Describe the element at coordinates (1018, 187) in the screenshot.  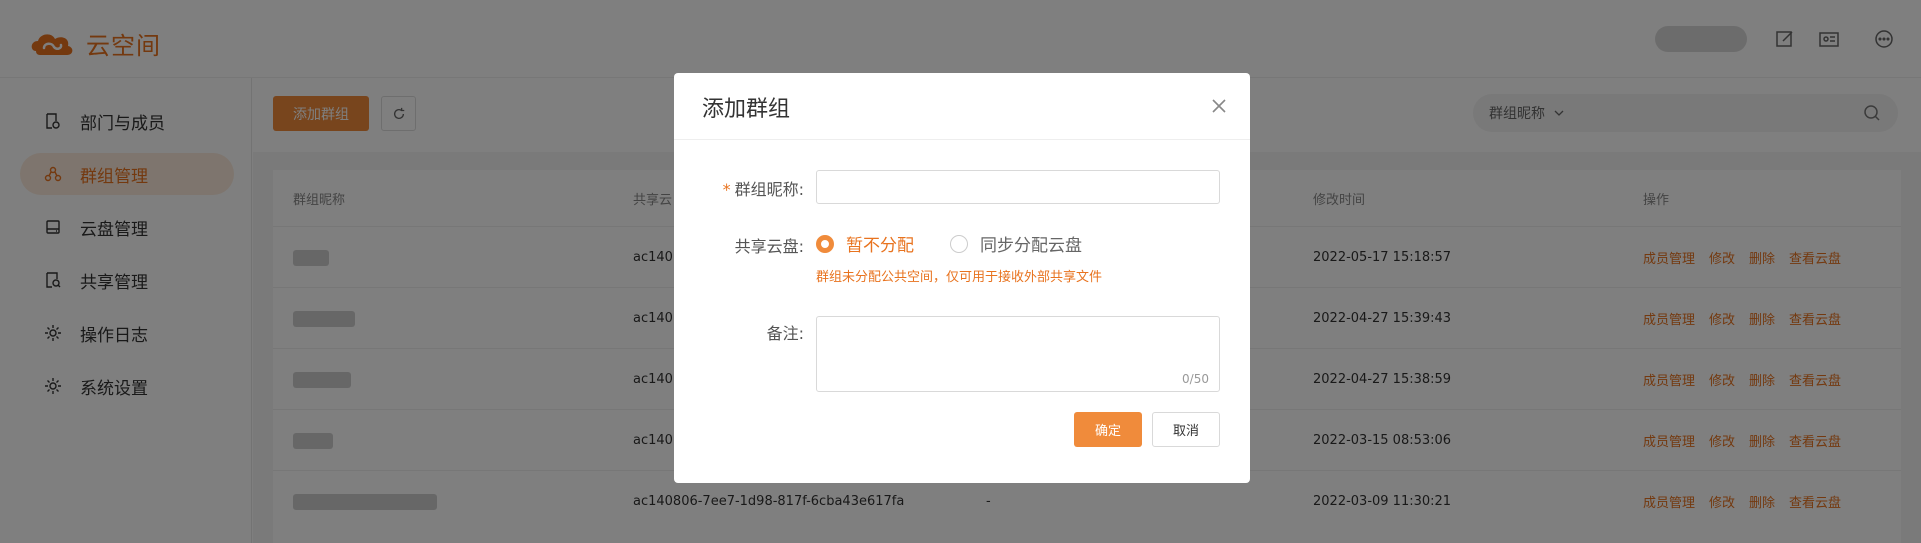
I see `group-name-input` at that location.